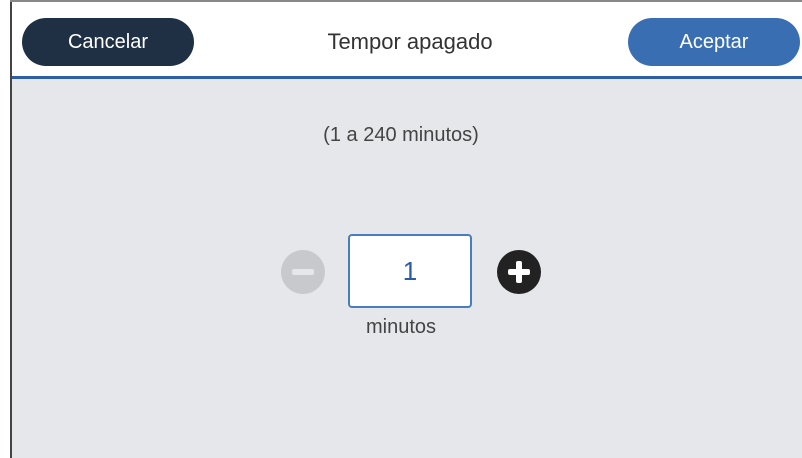 The height and width of the screenshot is (458, 802). I want to click on accept-button: Aceptar, so click(714, 42).